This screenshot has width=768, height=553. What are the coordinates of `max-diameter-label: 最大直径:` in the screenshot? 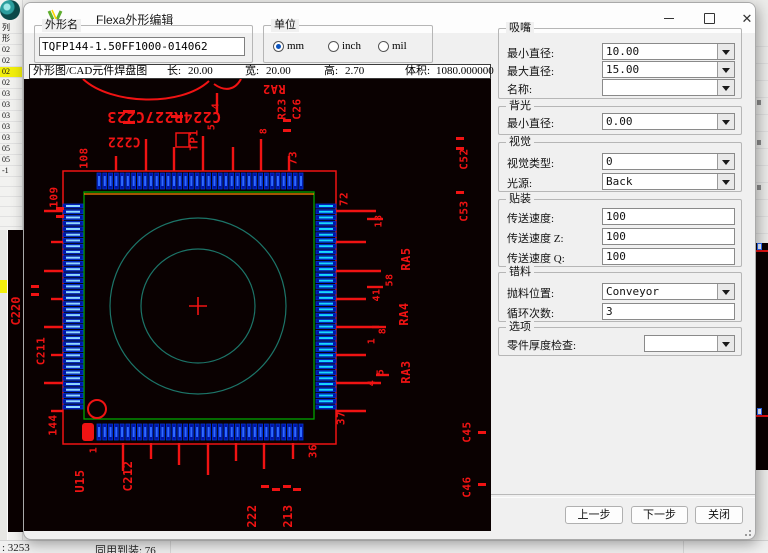 It's located at (531, 72).